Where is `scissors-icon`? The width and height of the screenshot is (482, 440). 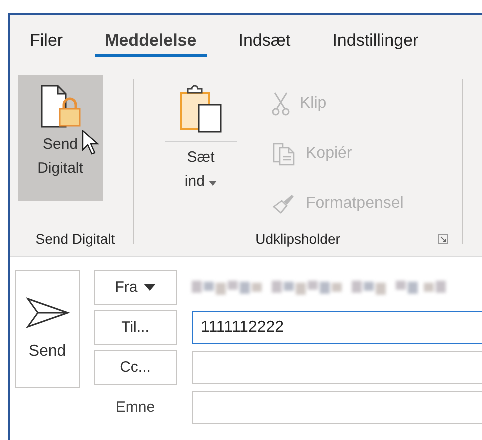
scissors-icon is located at coordinates (281, 104).